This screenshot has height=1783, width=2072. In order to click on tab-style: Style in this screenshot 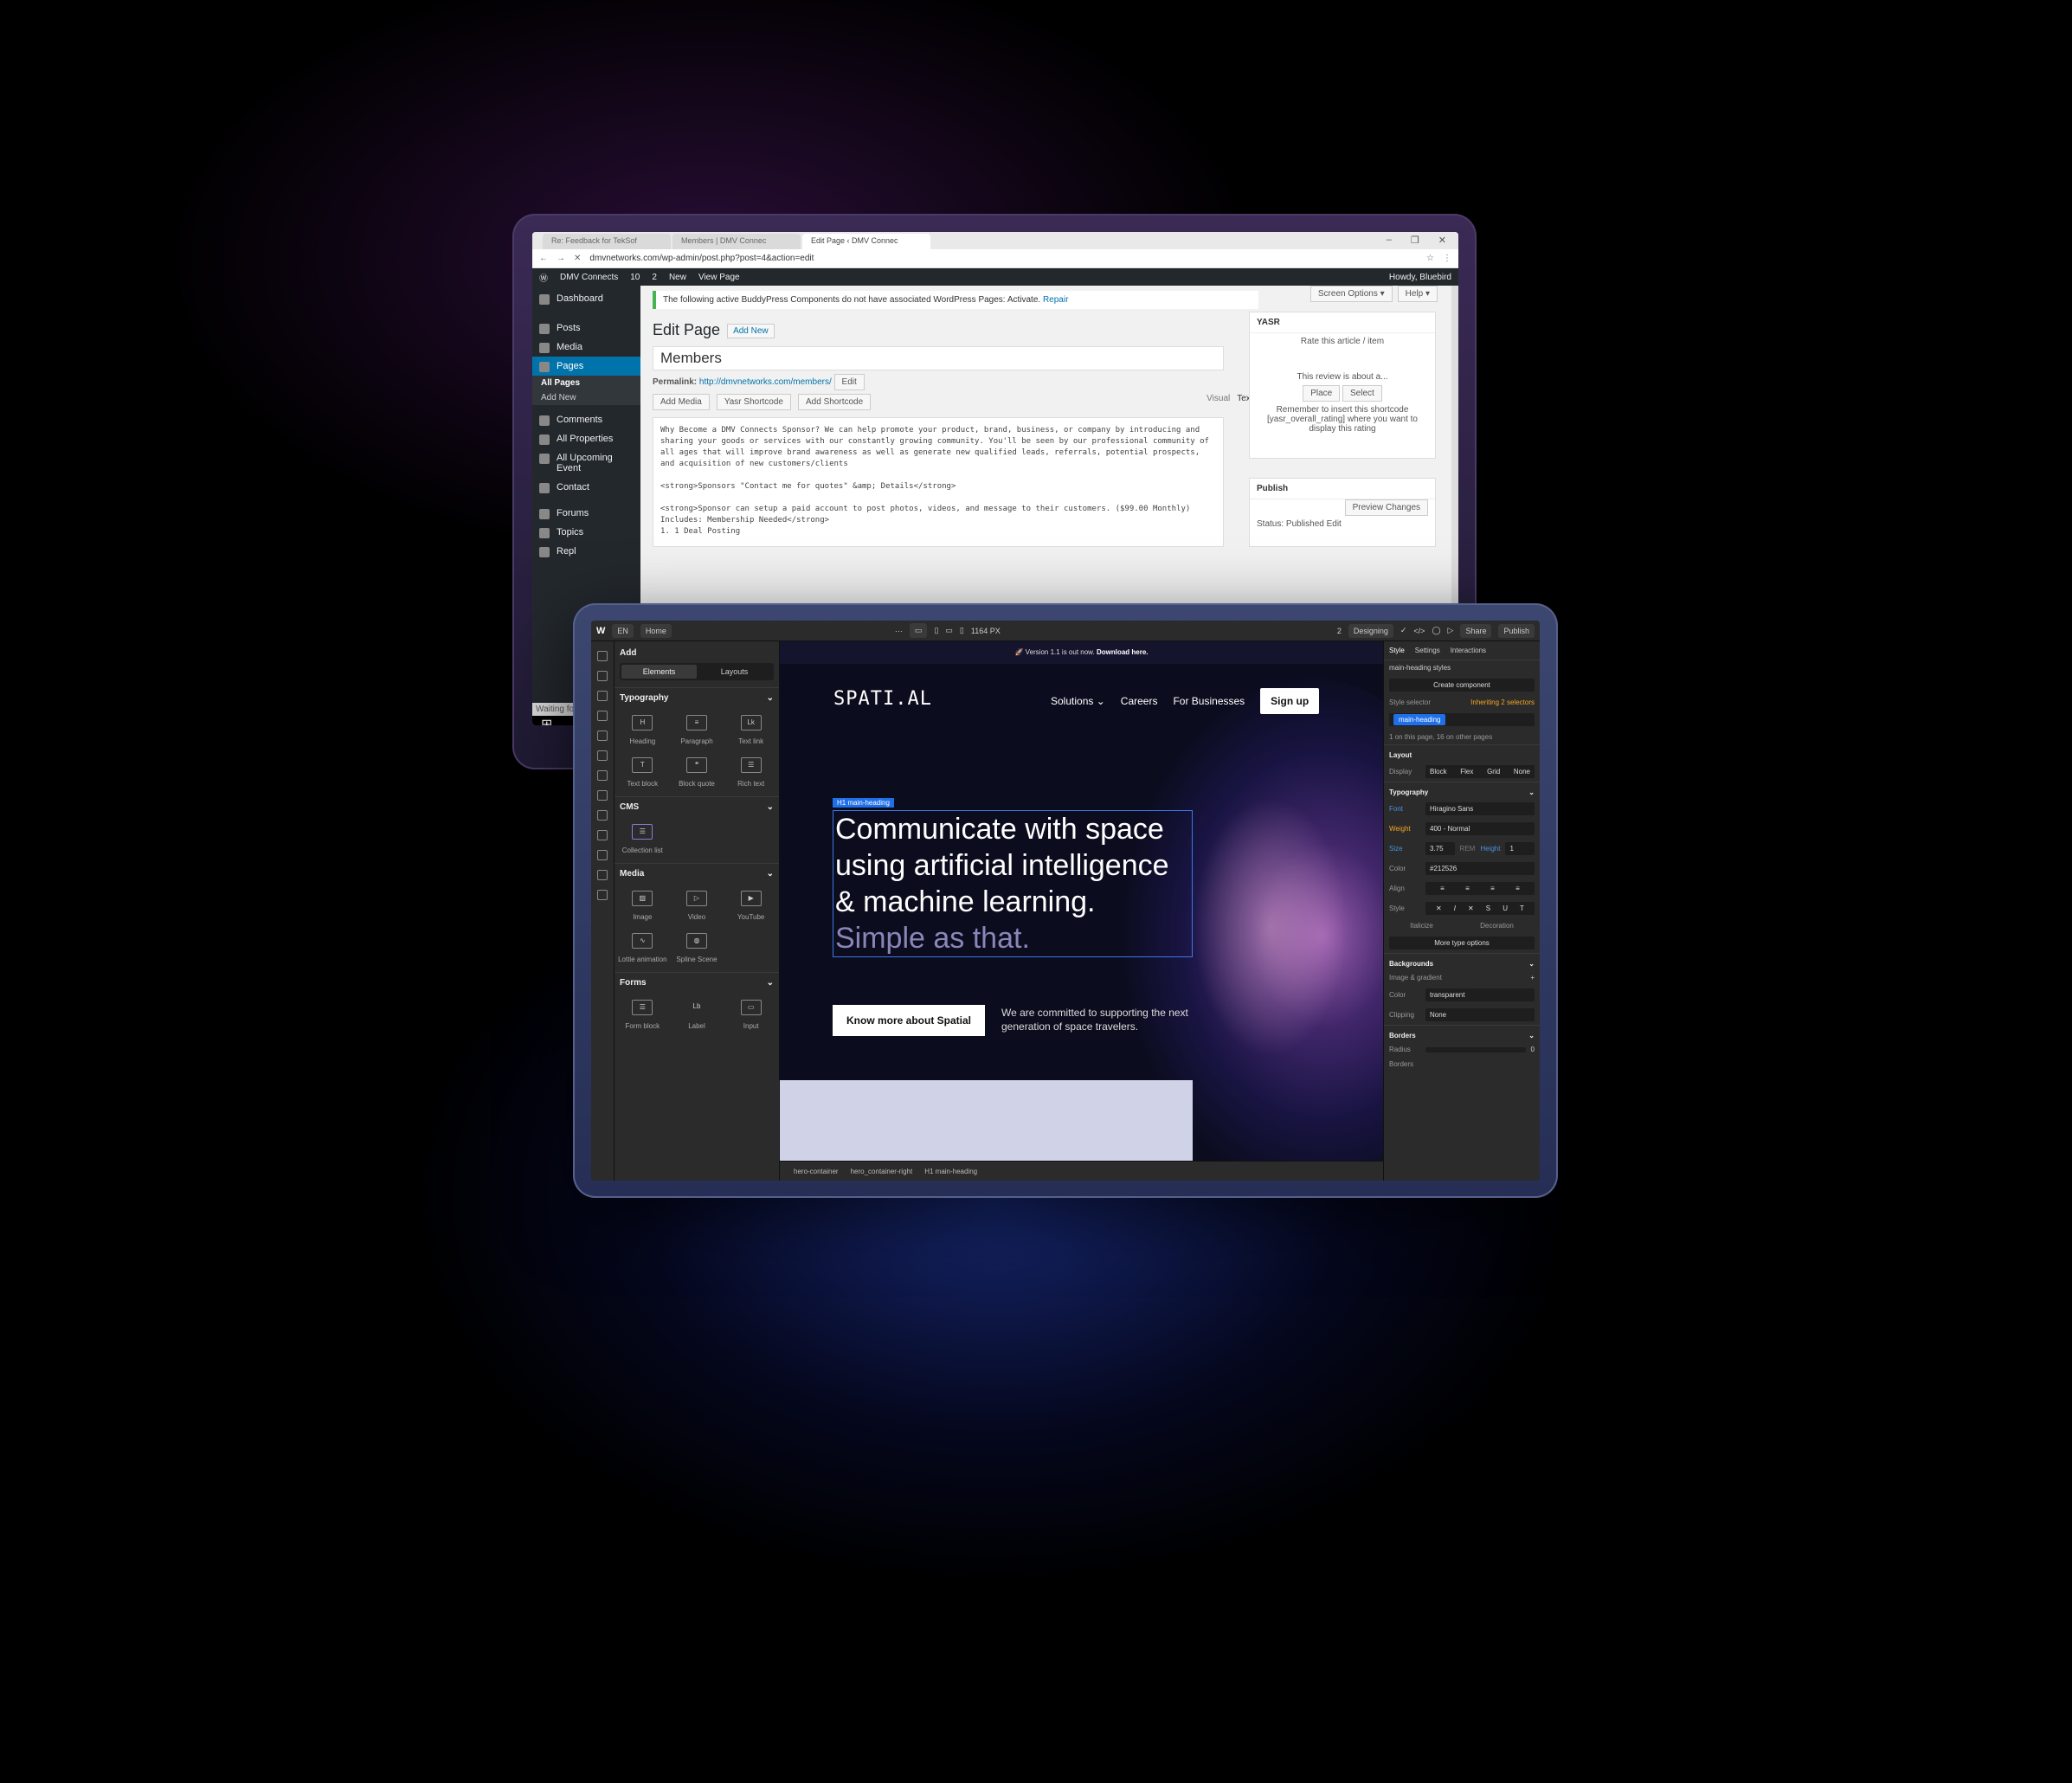, I will do `click(1397, 650)`.